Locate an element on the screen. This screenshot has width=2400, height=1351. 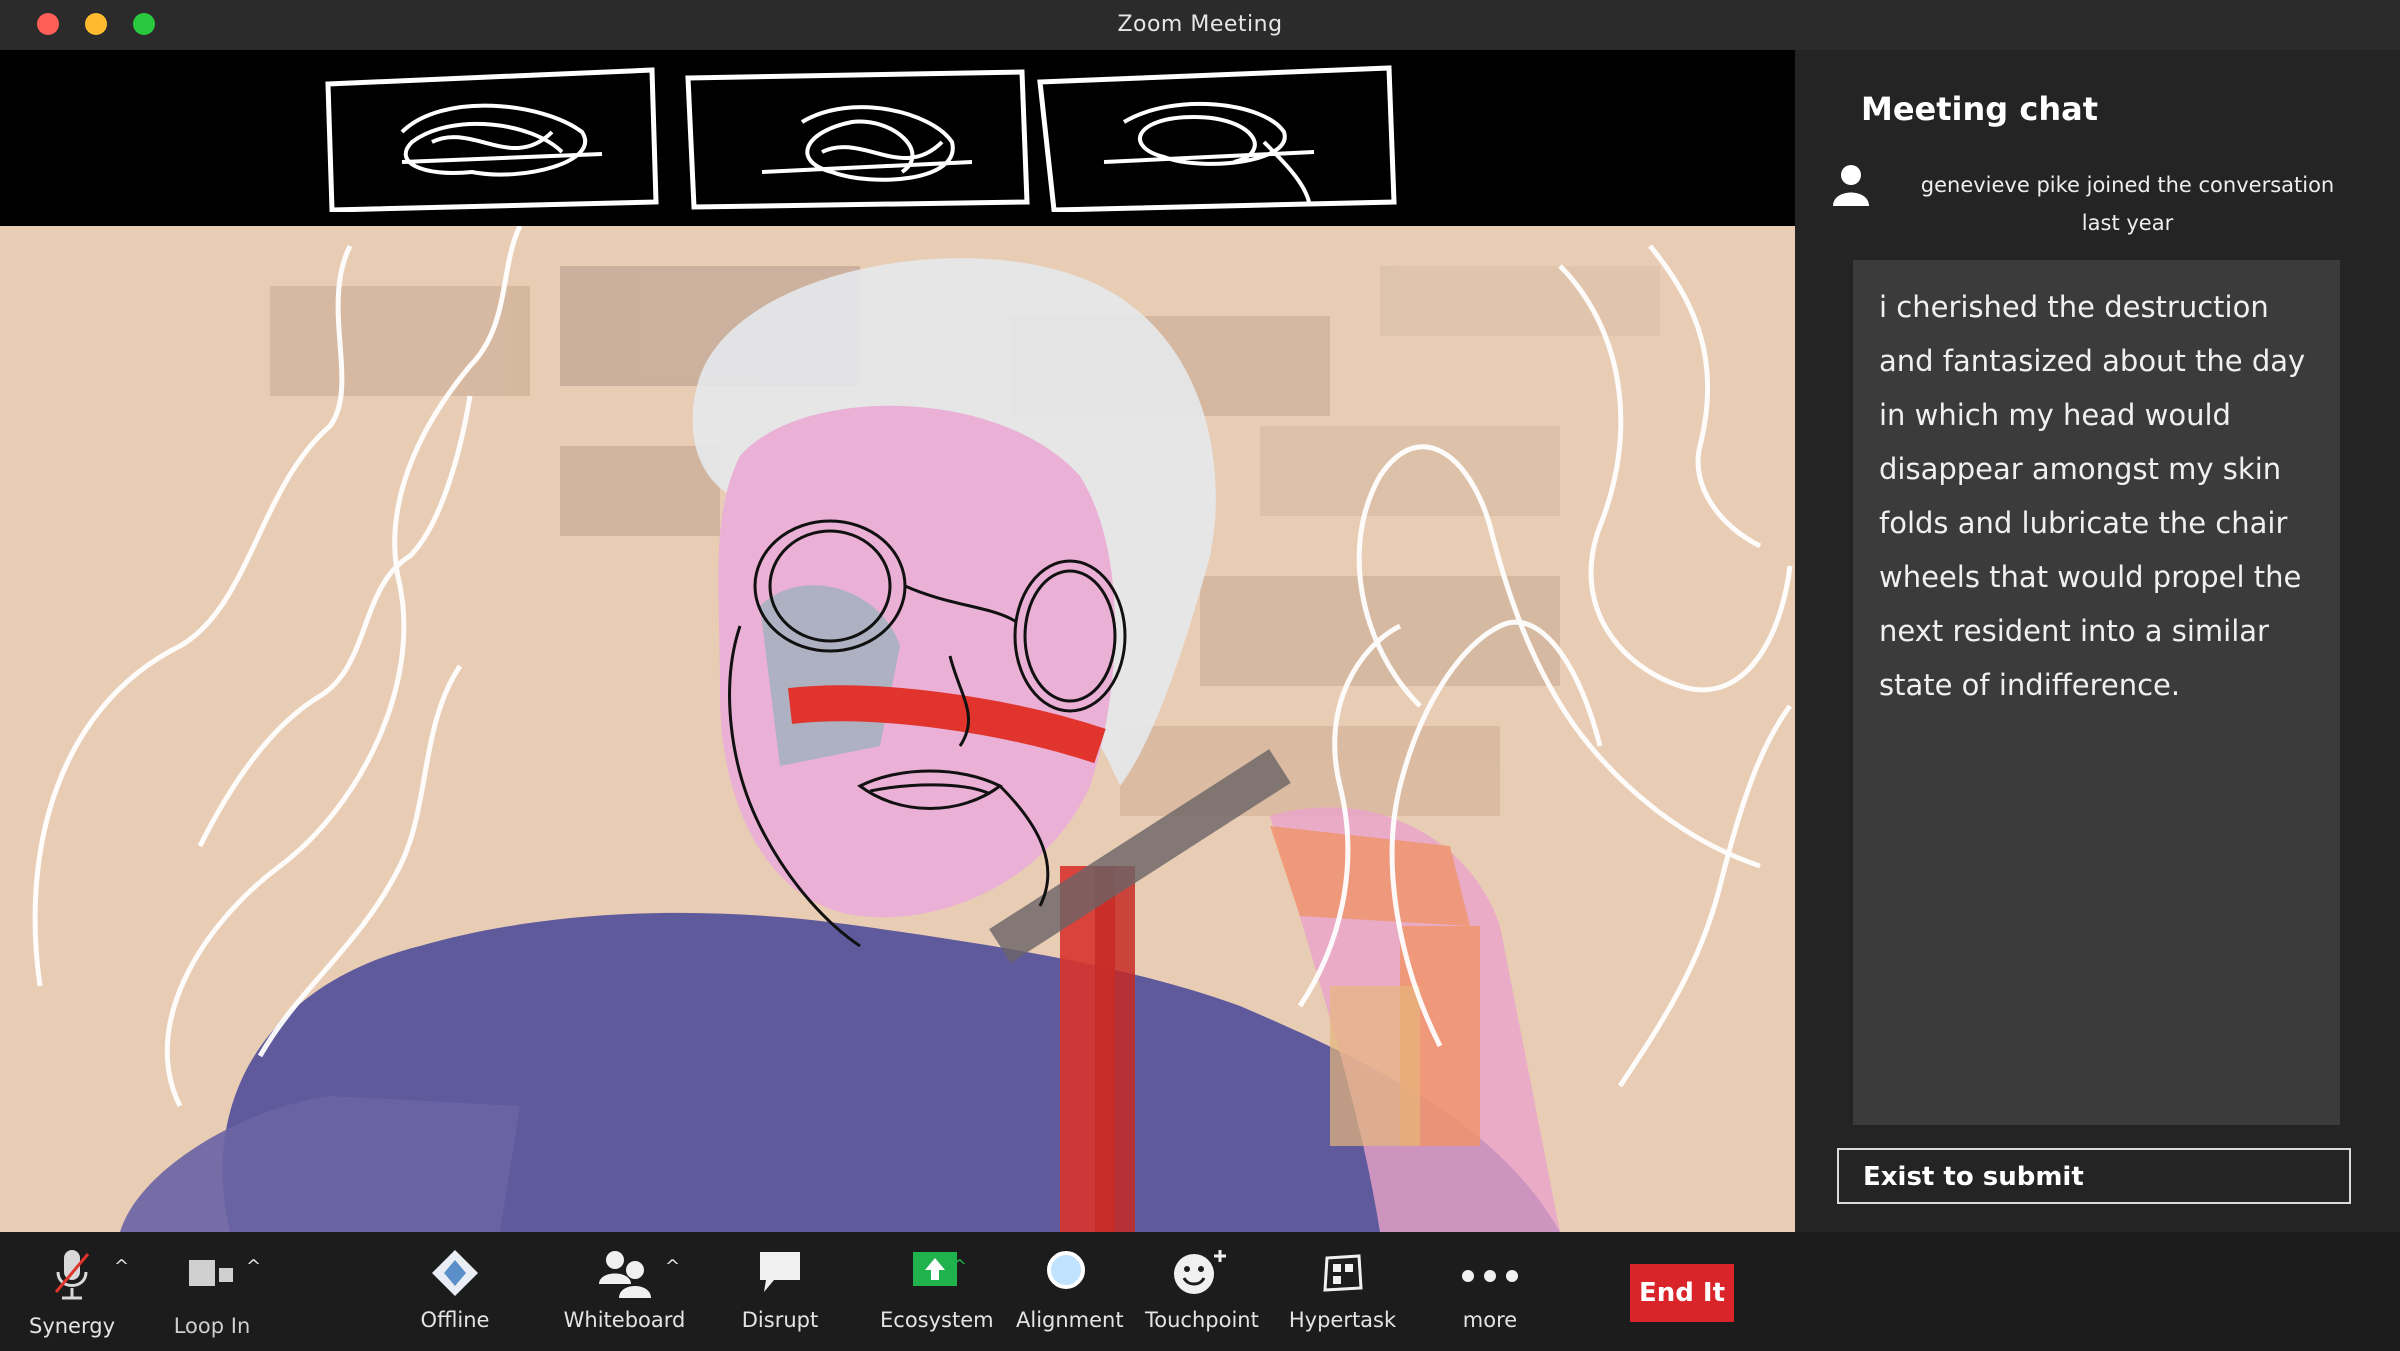
participants-options-caret: ^ is located at coordinates (672, 1266).